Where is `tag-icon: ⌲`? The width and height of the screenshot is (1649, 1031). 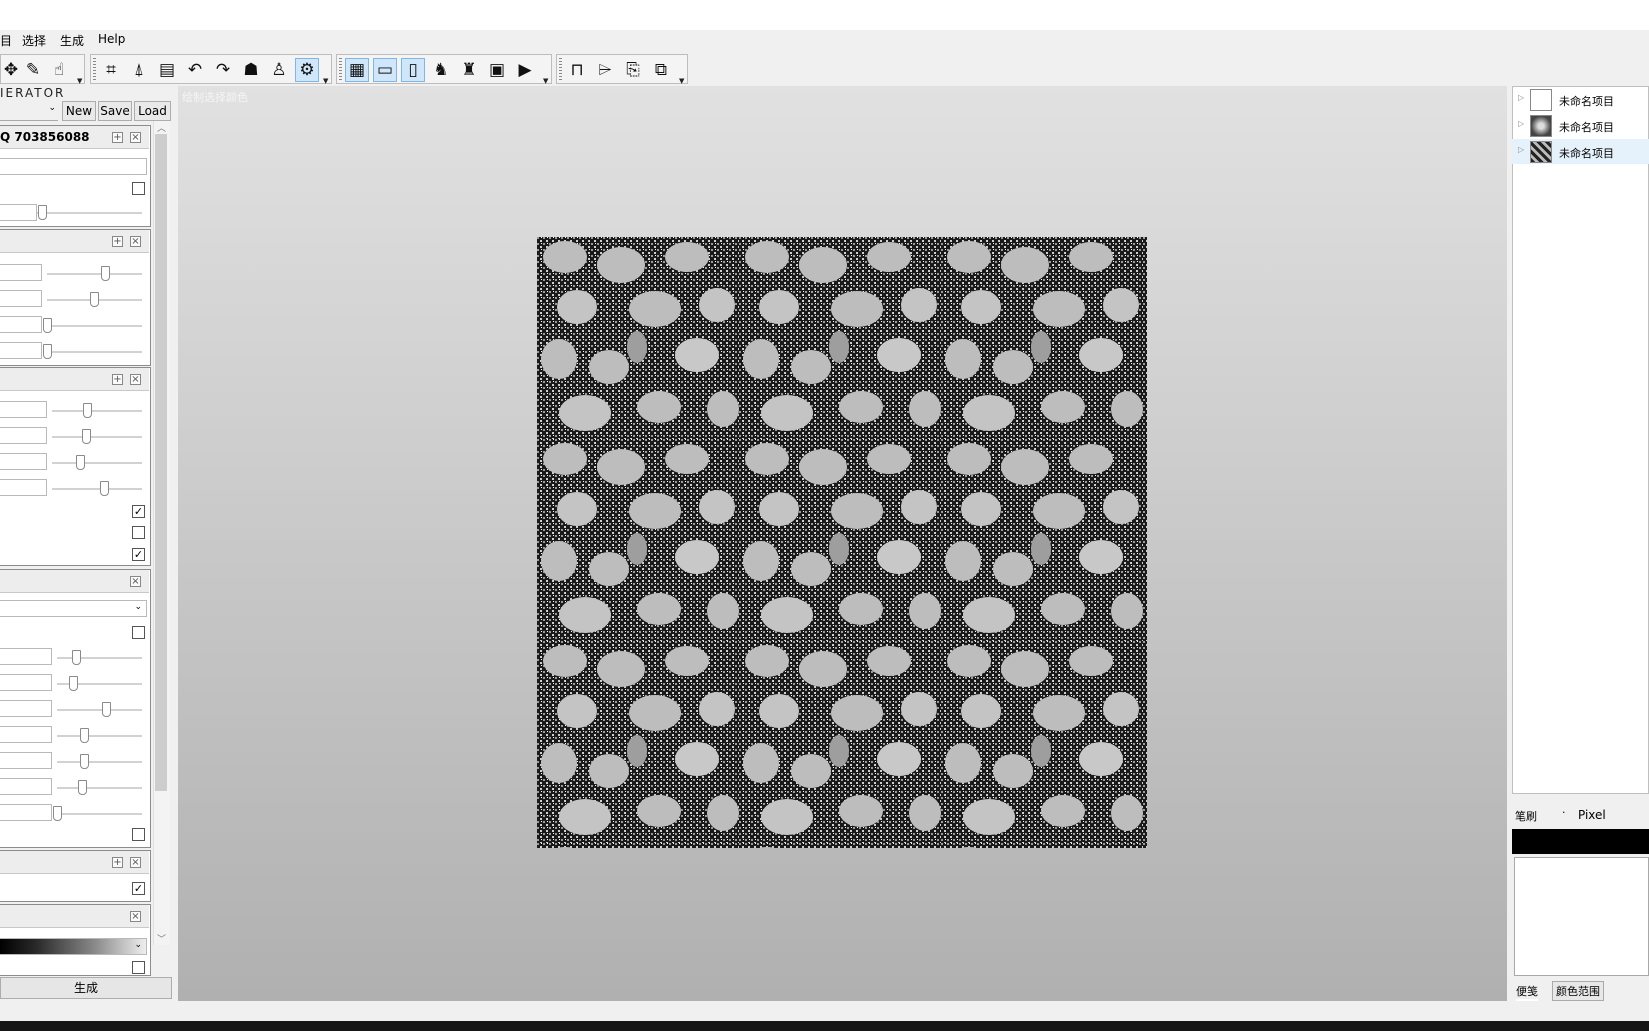 tag-icon: ⌲ is located at coordinates (605, 70).